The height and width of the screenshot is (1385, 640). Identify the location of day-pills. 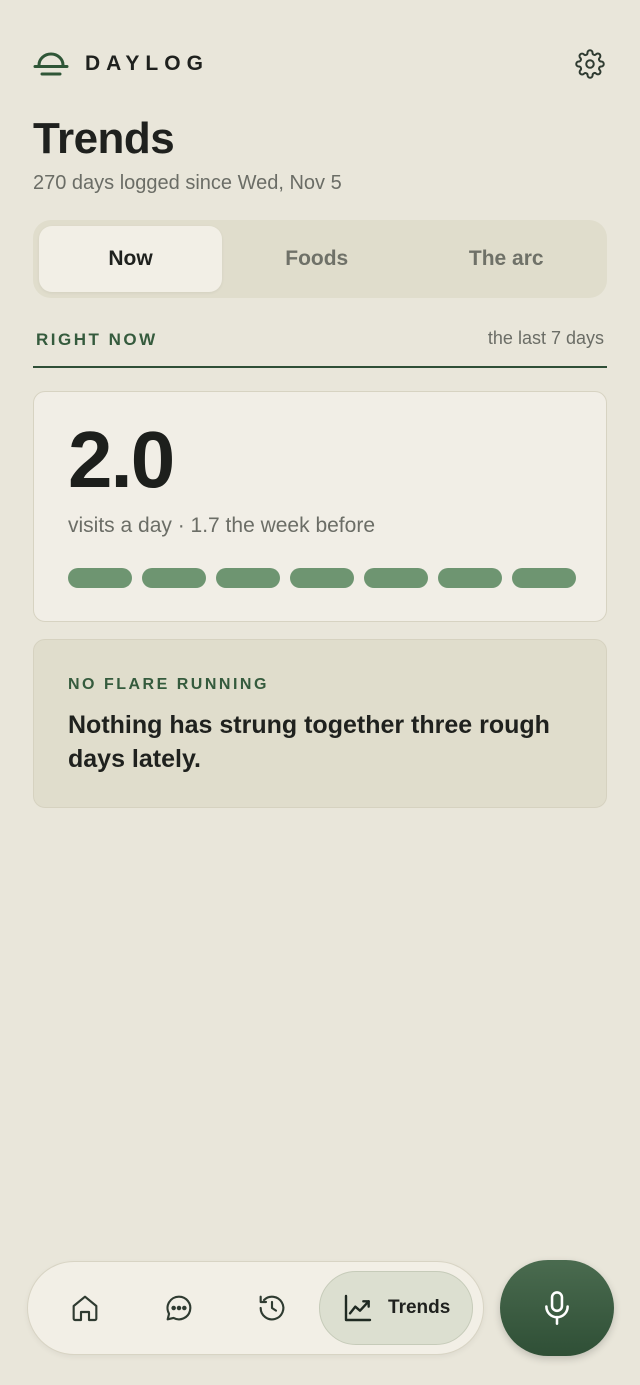
(322, 578).